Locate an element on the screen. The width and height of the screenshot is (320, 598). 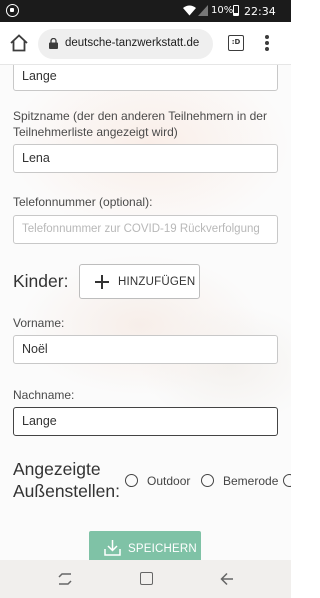
save-button-label: SPEICHERN is located at coordinates (162, 549).